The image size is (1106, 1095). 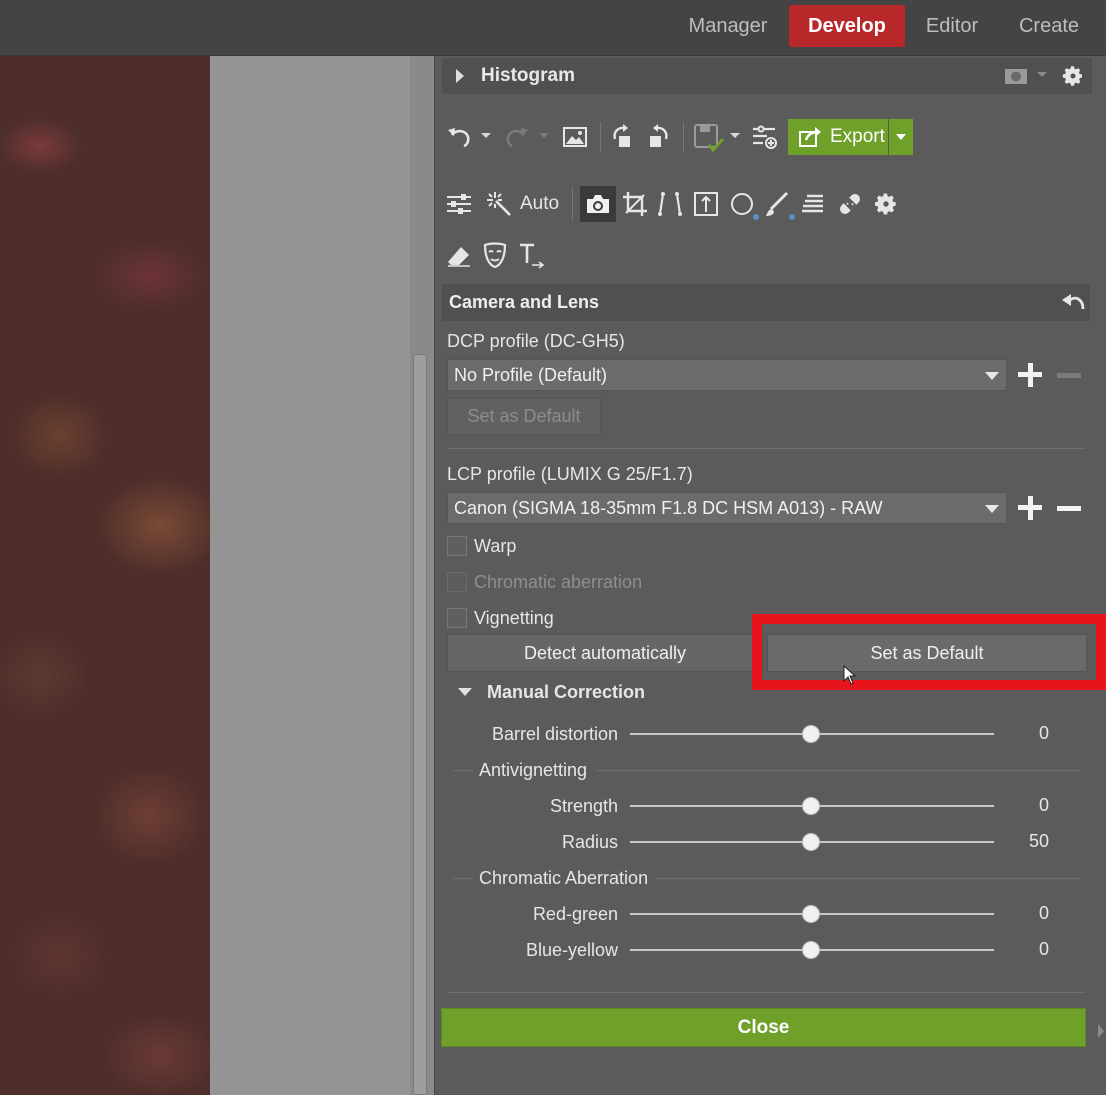 I want to click on redo-history-chevron-icon, so click(x=544, y=136).